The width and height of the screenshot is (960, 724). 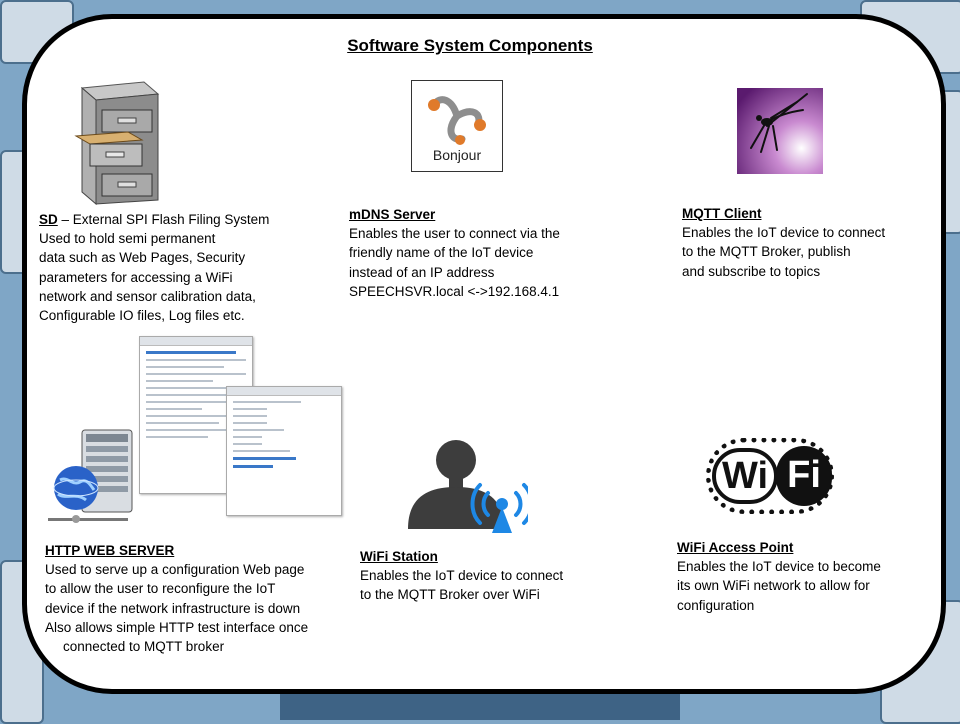 What do you see at coordinates (399, 556) in the screenshot?
I see `station-heading: WiFi Station` at bounding box center [399, 556].